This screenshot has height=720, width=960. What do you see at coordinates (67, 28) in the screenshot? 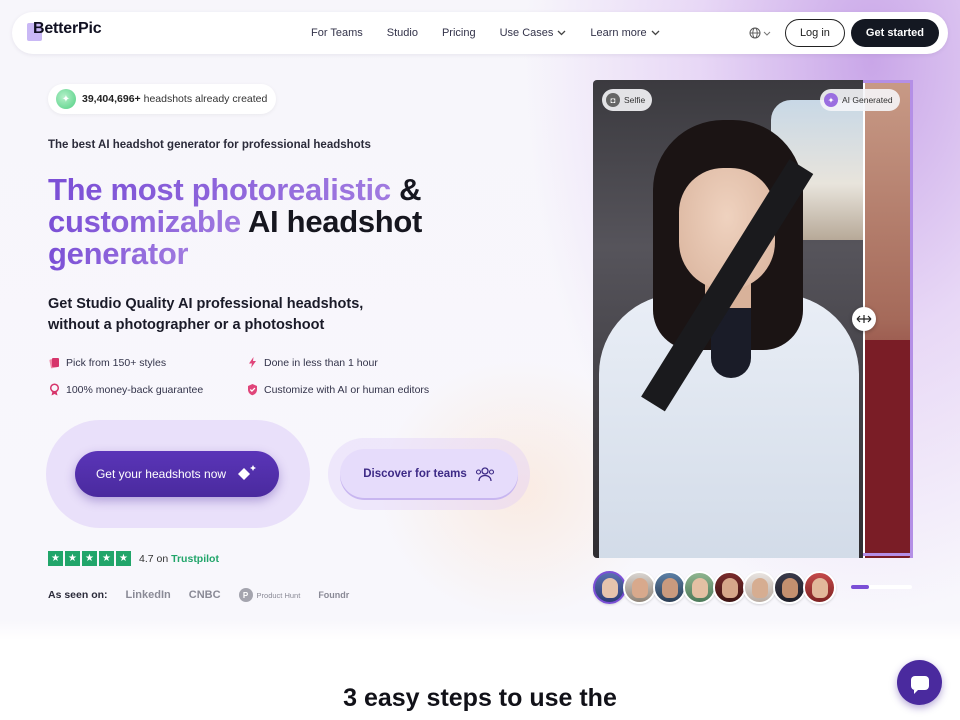
I see `logo-text: BetterPic` at bounding box center [67, 28].